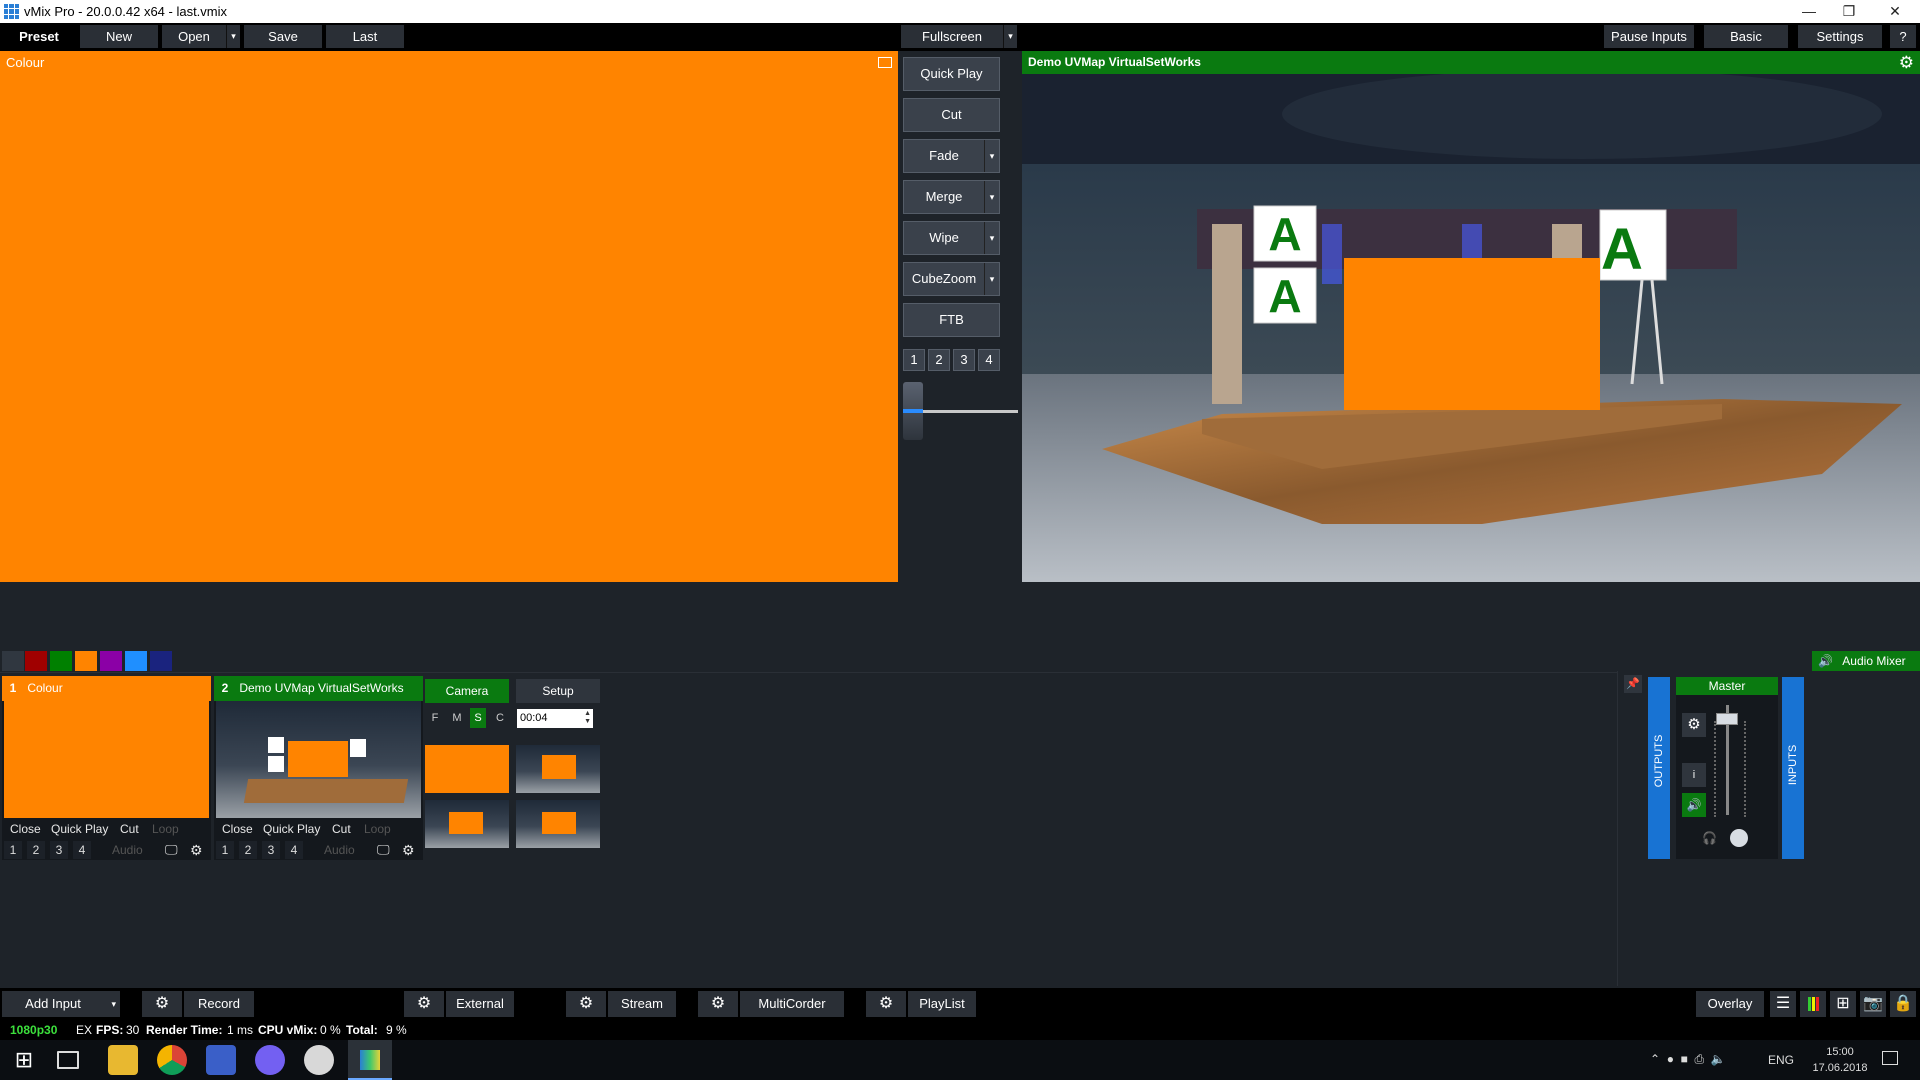 The image size is (1920, 1080). Describe the element at coordinates (951, 279) in the screenshot. I see `cubezoom-button: CubeZoom ▾` at that location.